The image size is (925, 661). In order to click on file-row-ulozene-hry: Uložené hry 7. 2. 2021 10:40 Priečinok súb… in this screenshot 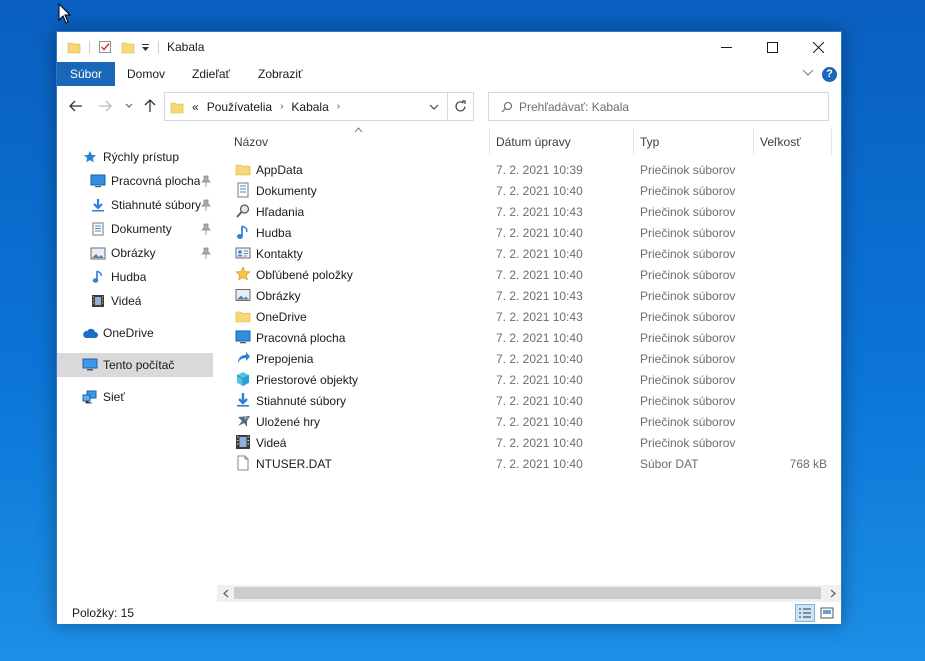, I will do `click(529, 421)`.